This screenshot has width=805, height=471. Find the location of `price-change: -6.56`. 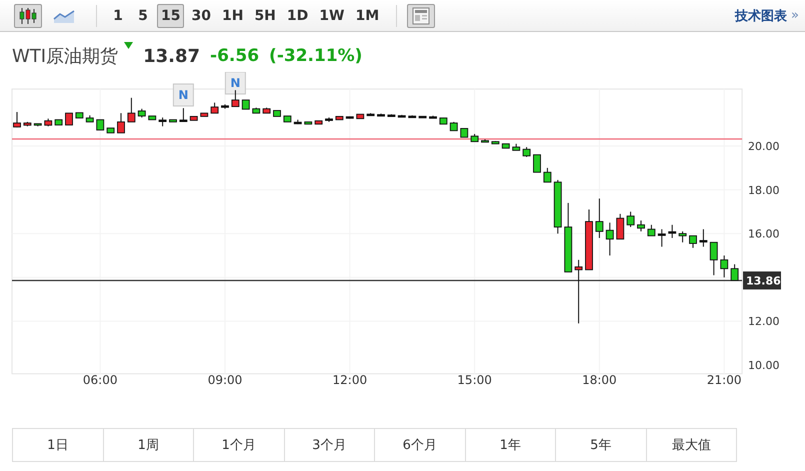

price-change: -6.56 is located at coordinates (235, 56).